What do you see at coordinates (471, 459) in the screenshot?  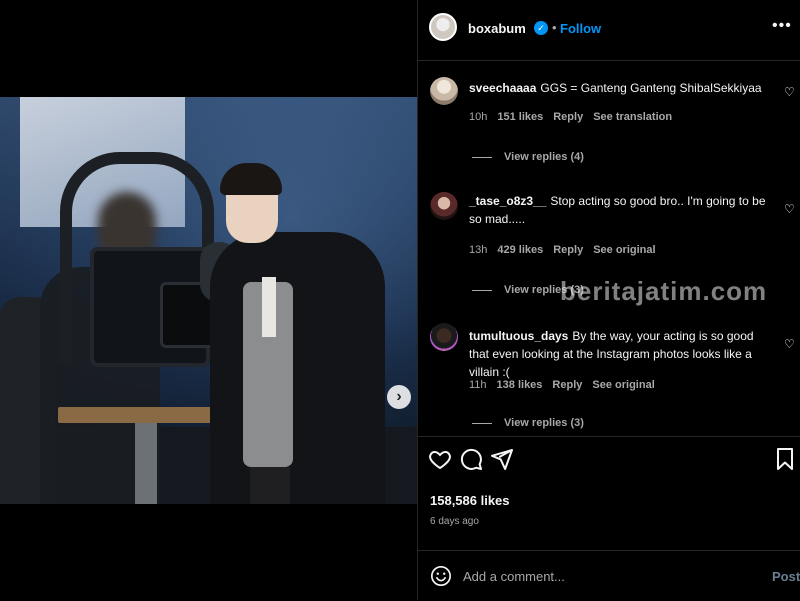 I see `comment-icon` at bounding box center [471, 459].